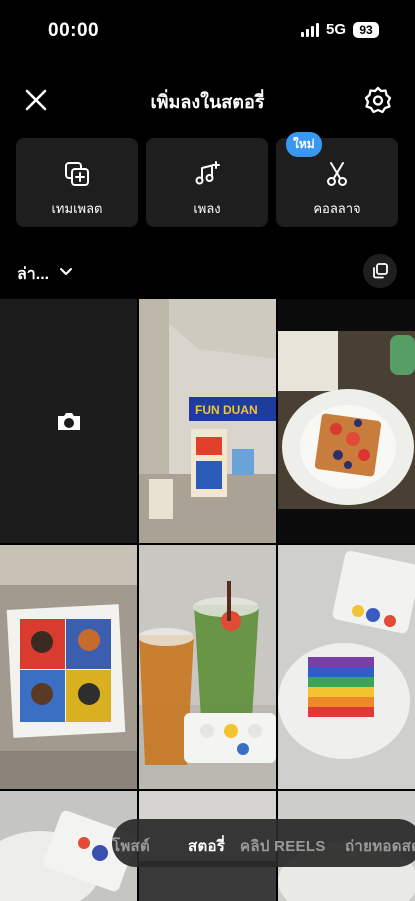  I want to click on new-badge: ใหม่, so click(304, 144).